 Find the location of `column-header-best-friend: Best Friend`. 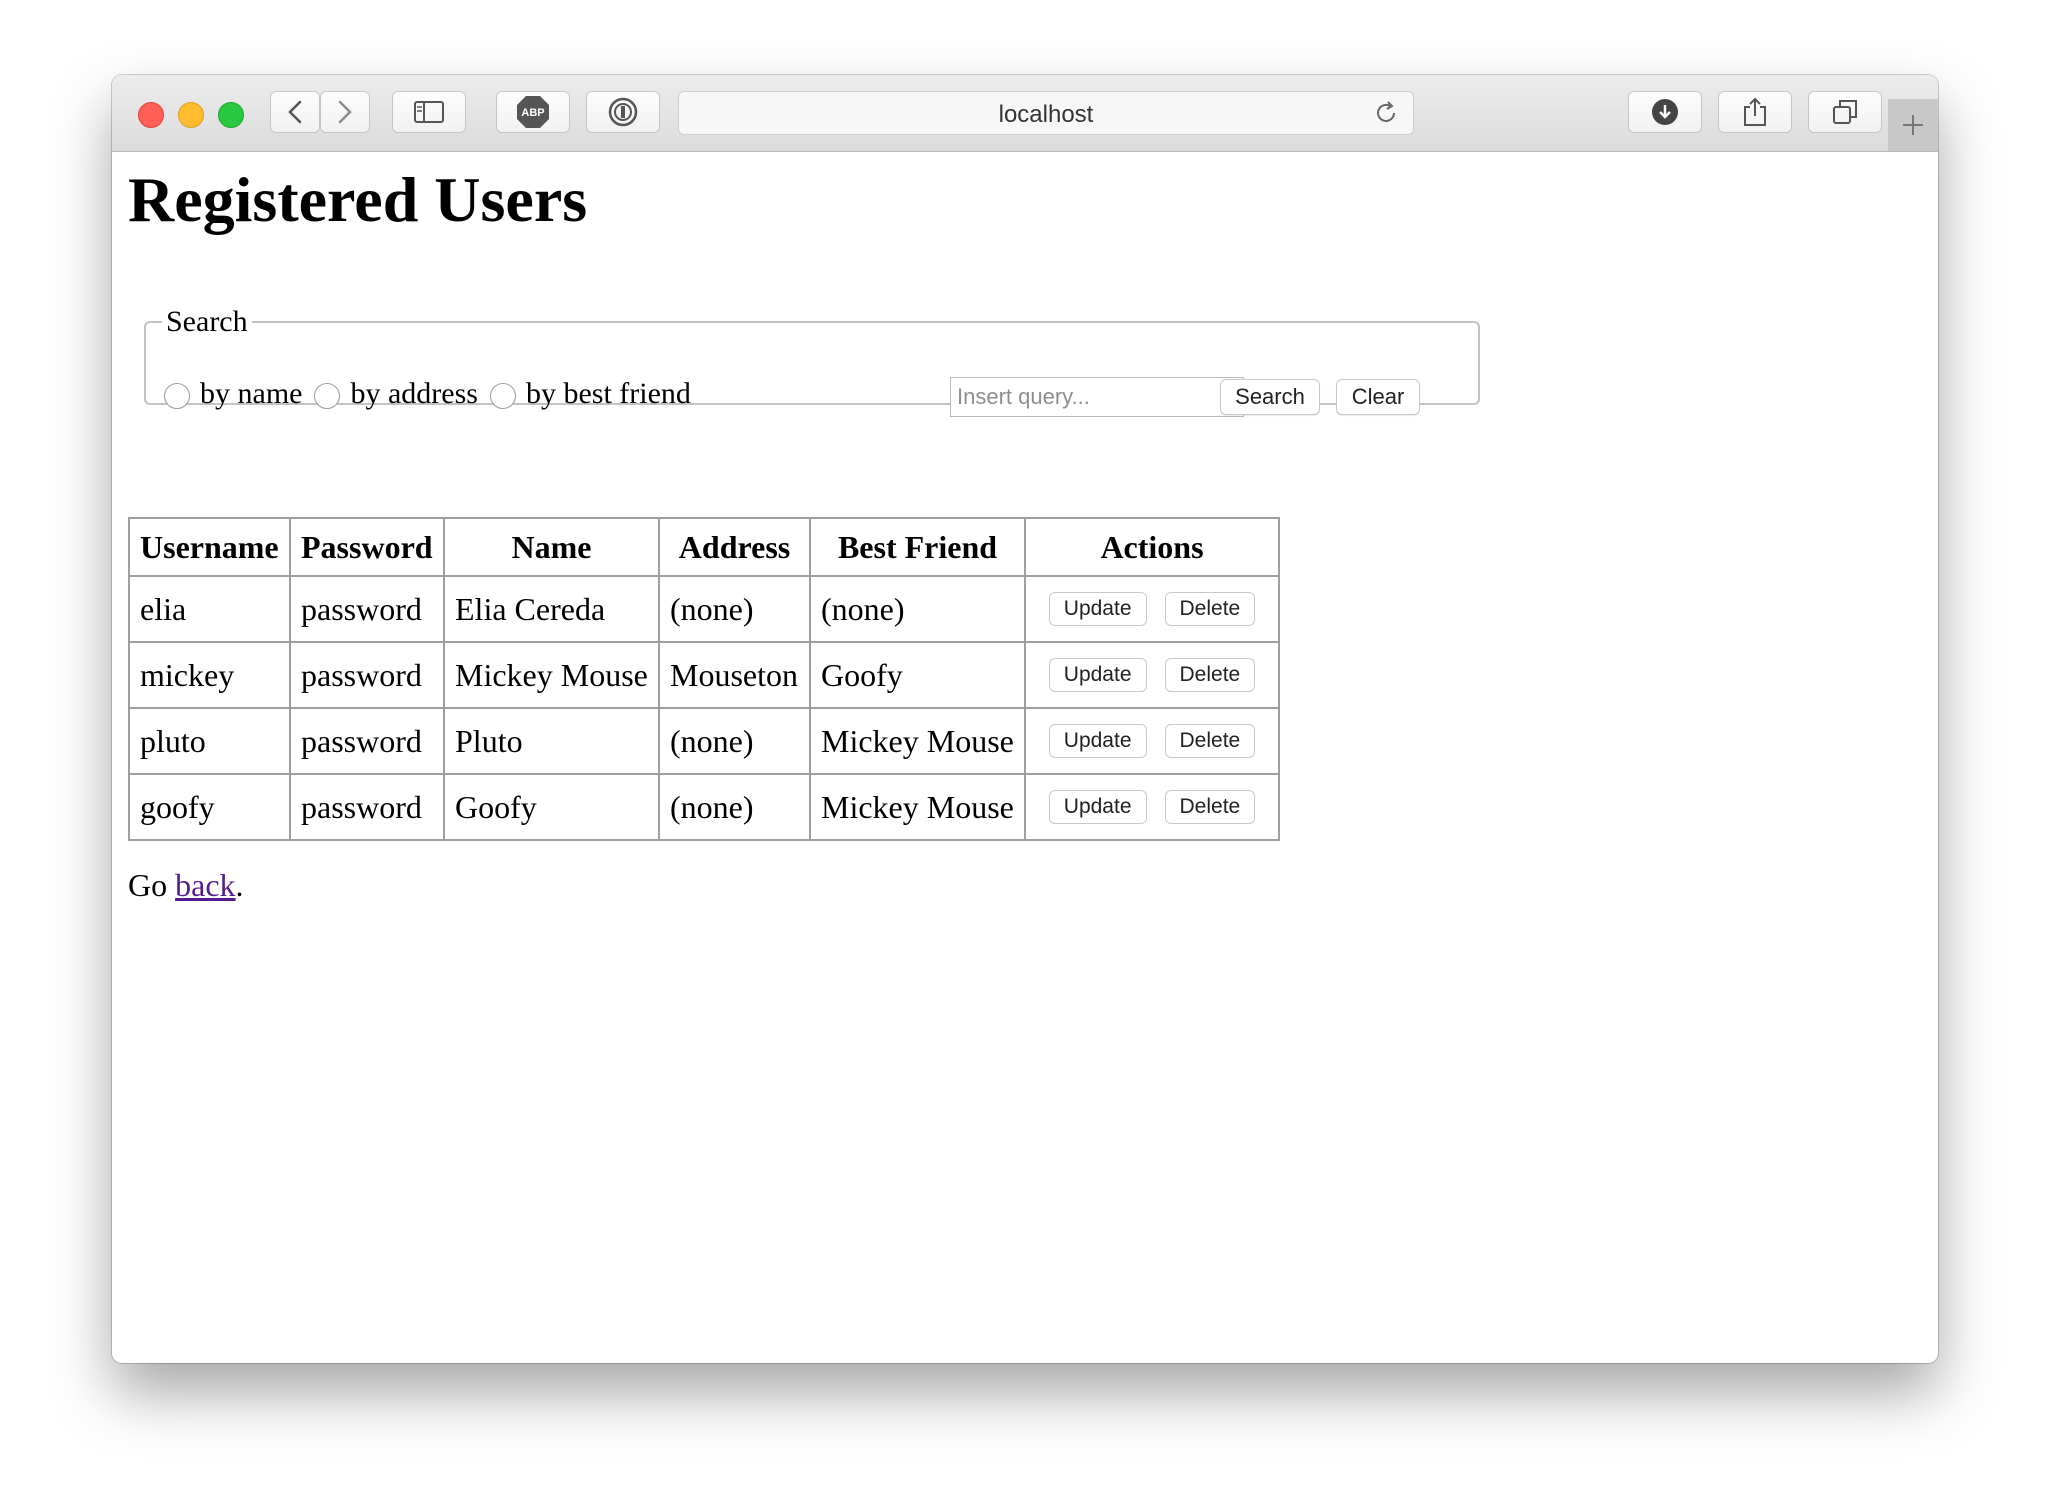

column-header-best-friend: Best Friend is located at coordinates (917, 547).